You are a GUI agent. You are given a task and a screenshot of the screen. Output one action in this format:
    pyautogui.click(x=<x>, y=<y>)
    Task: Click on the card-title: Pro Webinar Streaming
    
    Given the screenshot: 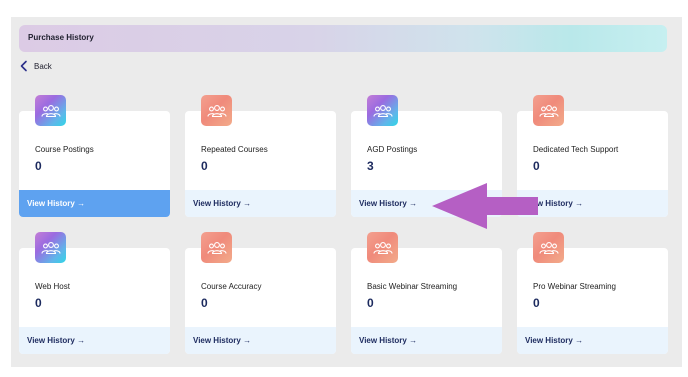 What is the action you would take?
    pyautogui.click(x=574, y=286)
    